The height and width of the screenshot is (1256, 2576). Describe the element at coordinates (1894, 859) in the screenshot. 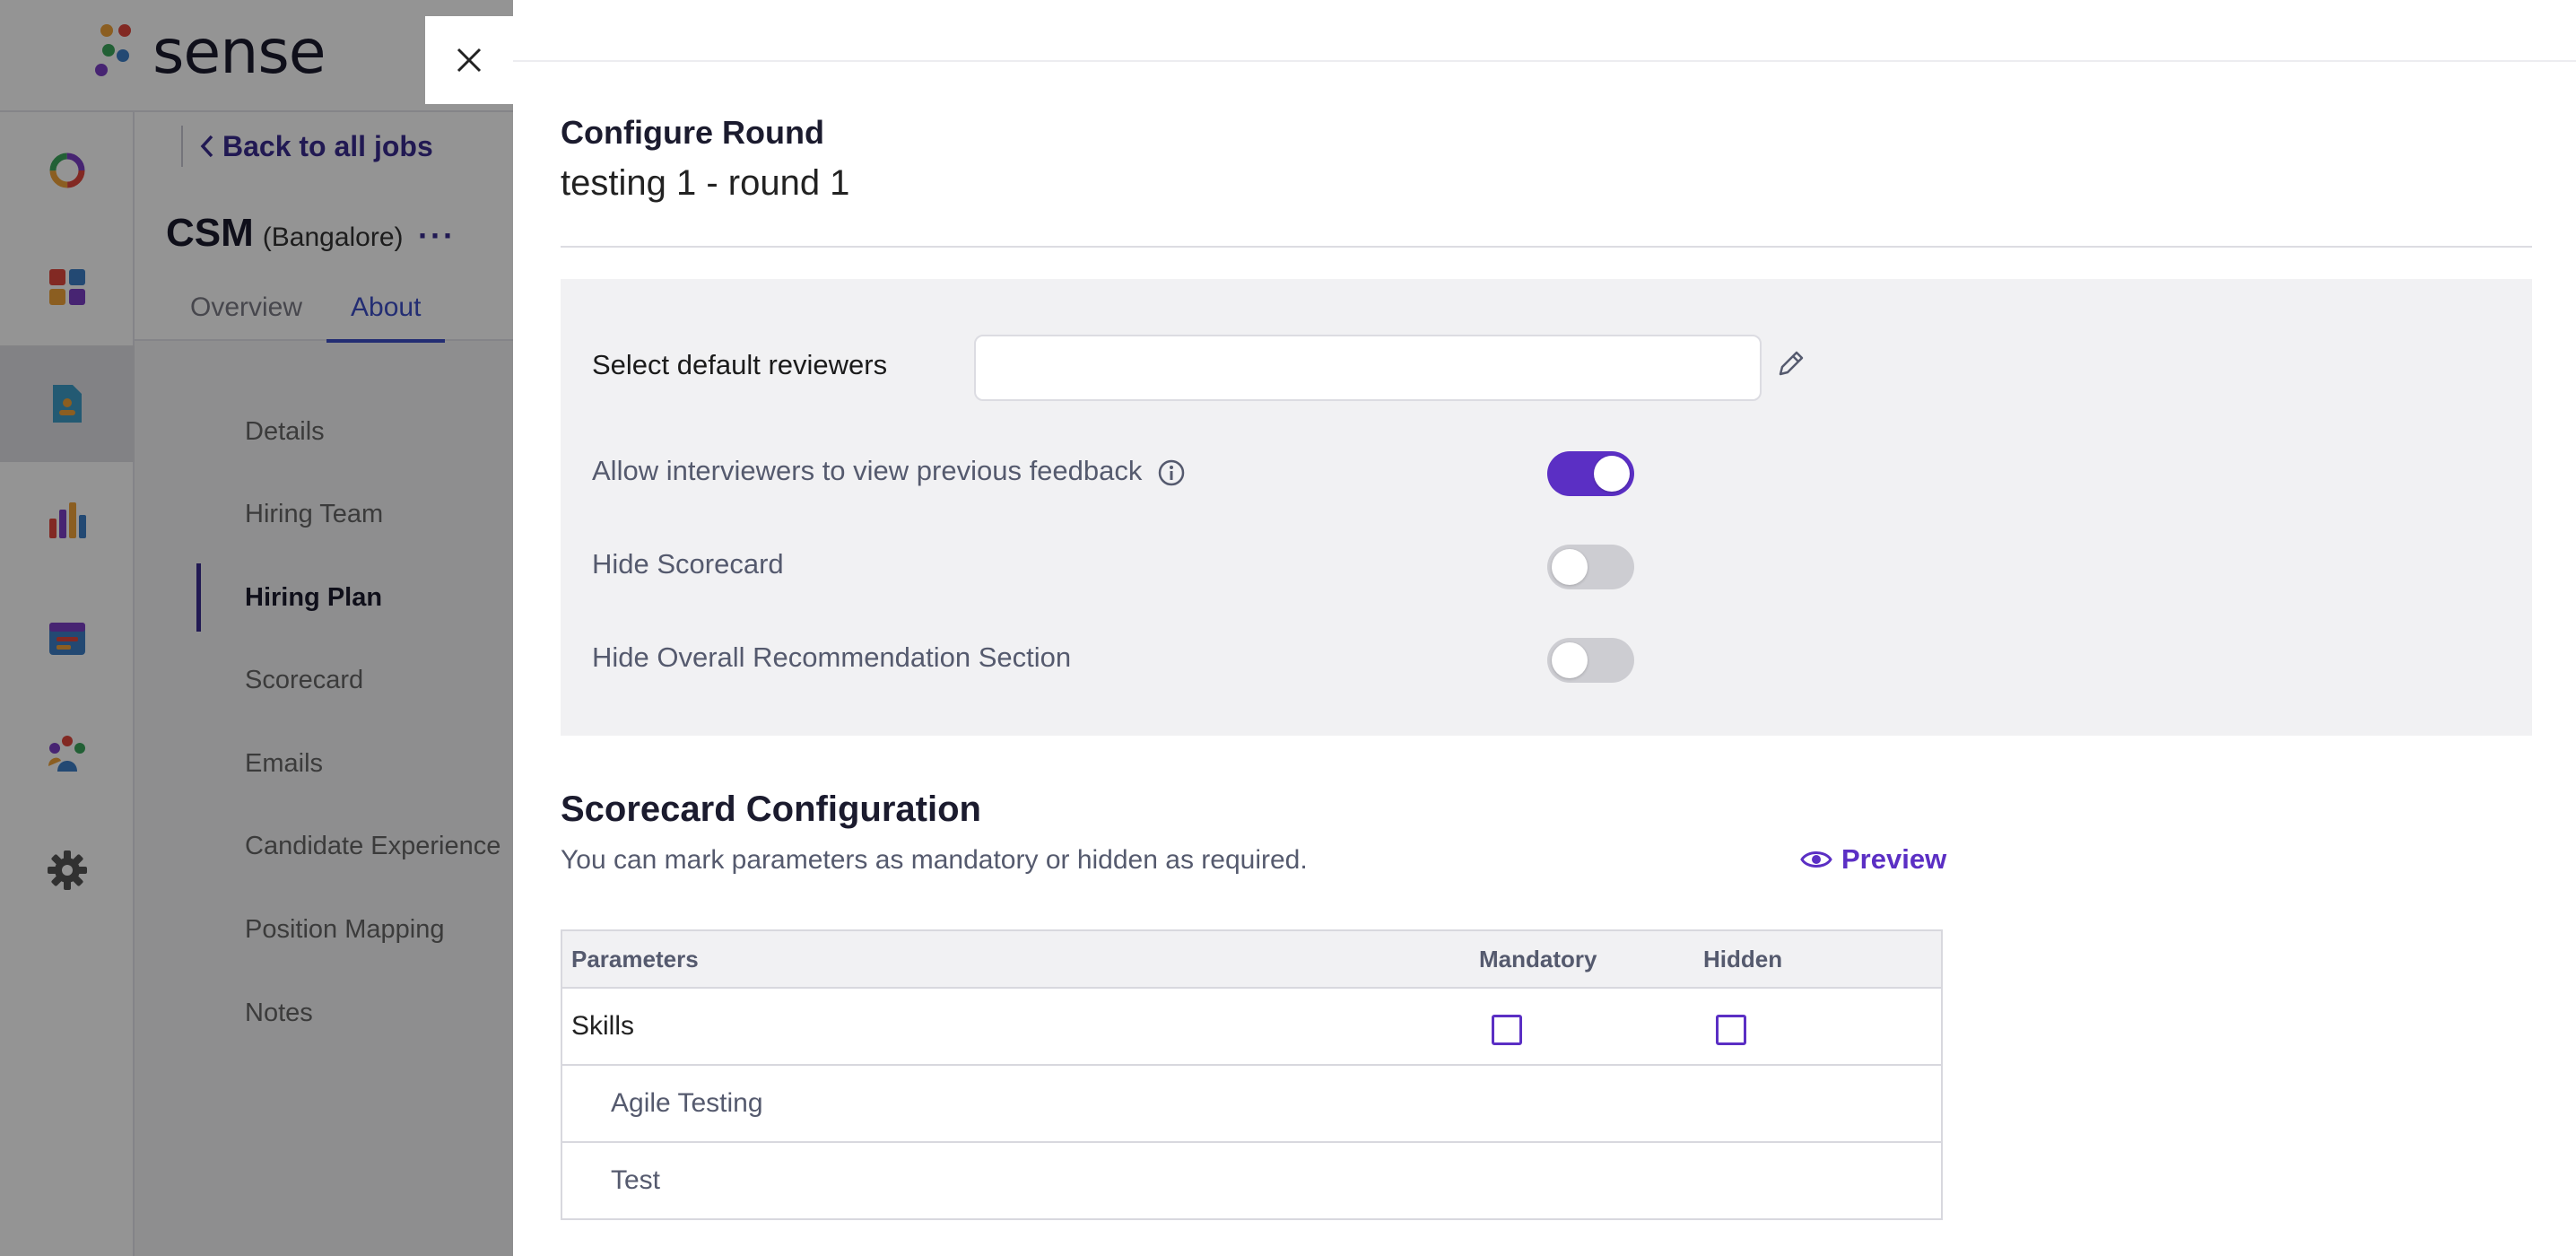

I see `preview-label: Preview` at that location.